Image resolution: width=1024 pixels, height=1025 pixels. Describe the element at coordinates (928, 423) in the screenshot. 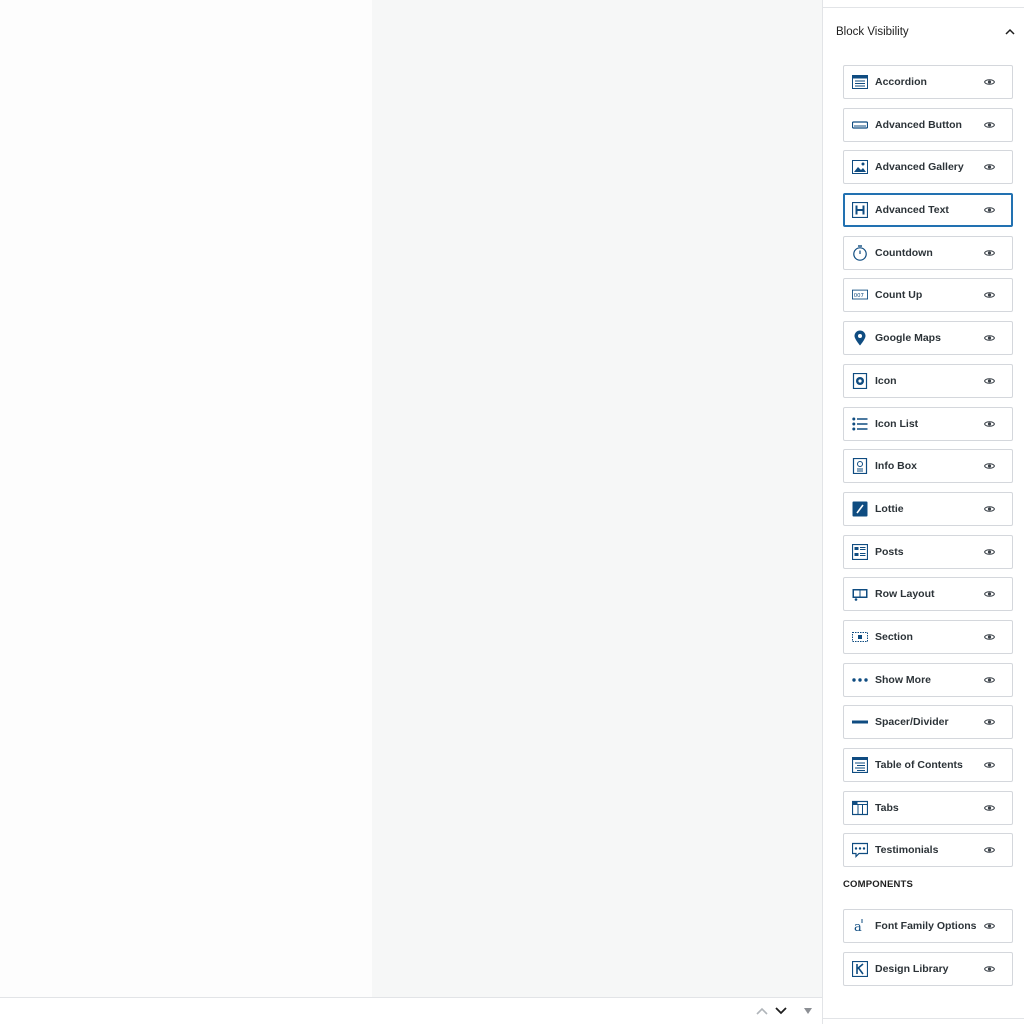

I see `block-item-icon-list: Icon List` at that location.